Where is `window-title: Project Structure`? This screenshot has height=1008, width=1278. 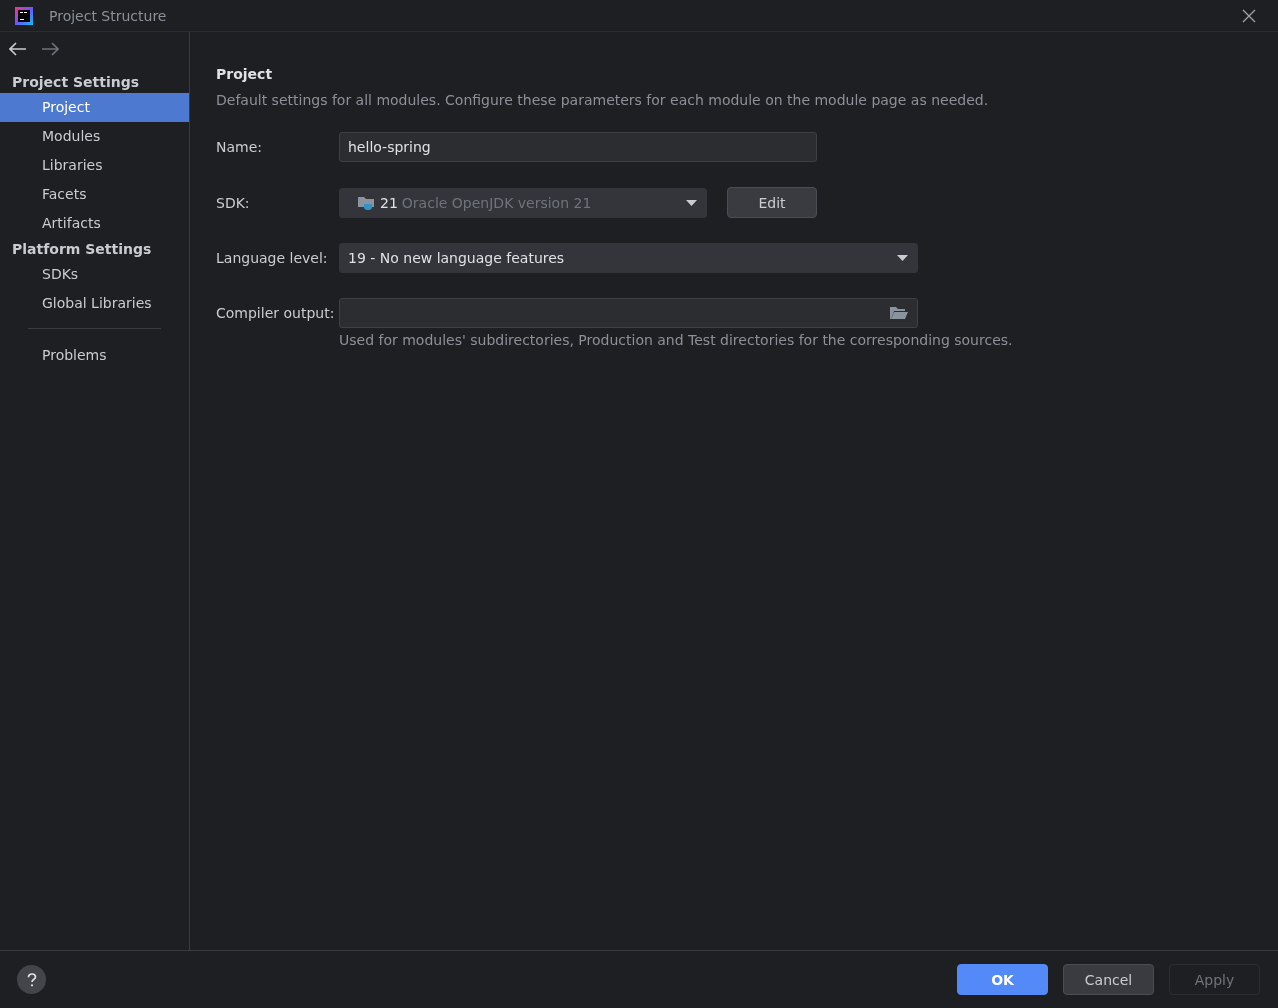 window-title: Project Structure is located at coordinates (108, 15).